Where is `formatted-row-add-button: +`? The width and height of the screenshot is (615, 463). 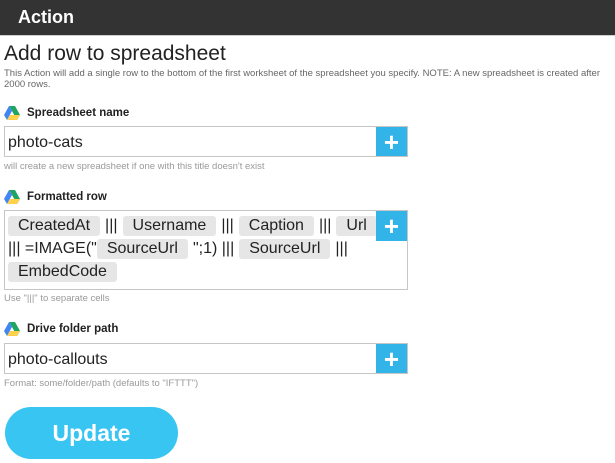 formatted-row-add-button: + is located at coordinates (391, 226).